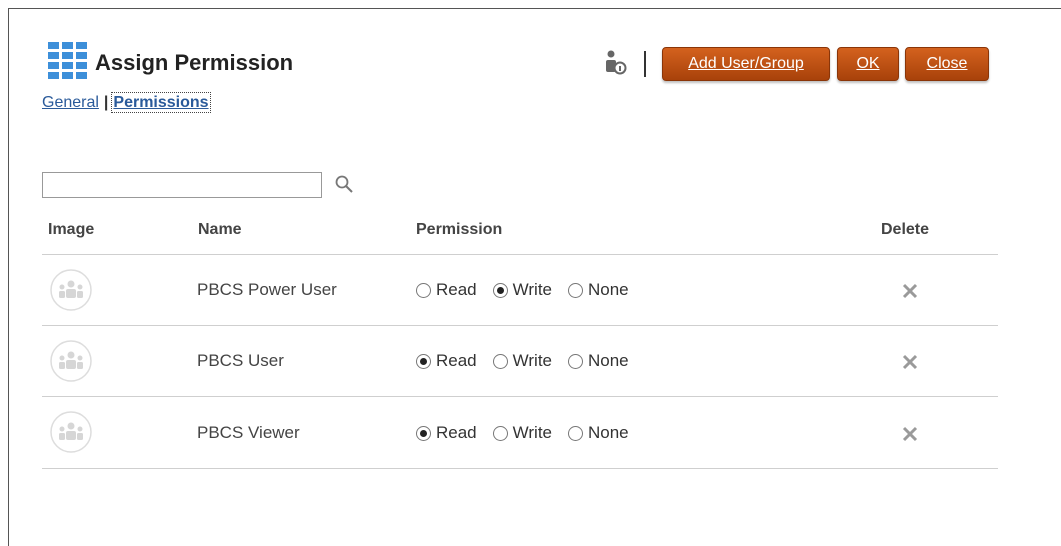 The width and height of the screenshot is (1061, 546). Describe the element at coordinates (71, 229) in the screenshot. I see `column-header-image: Image` at that location.